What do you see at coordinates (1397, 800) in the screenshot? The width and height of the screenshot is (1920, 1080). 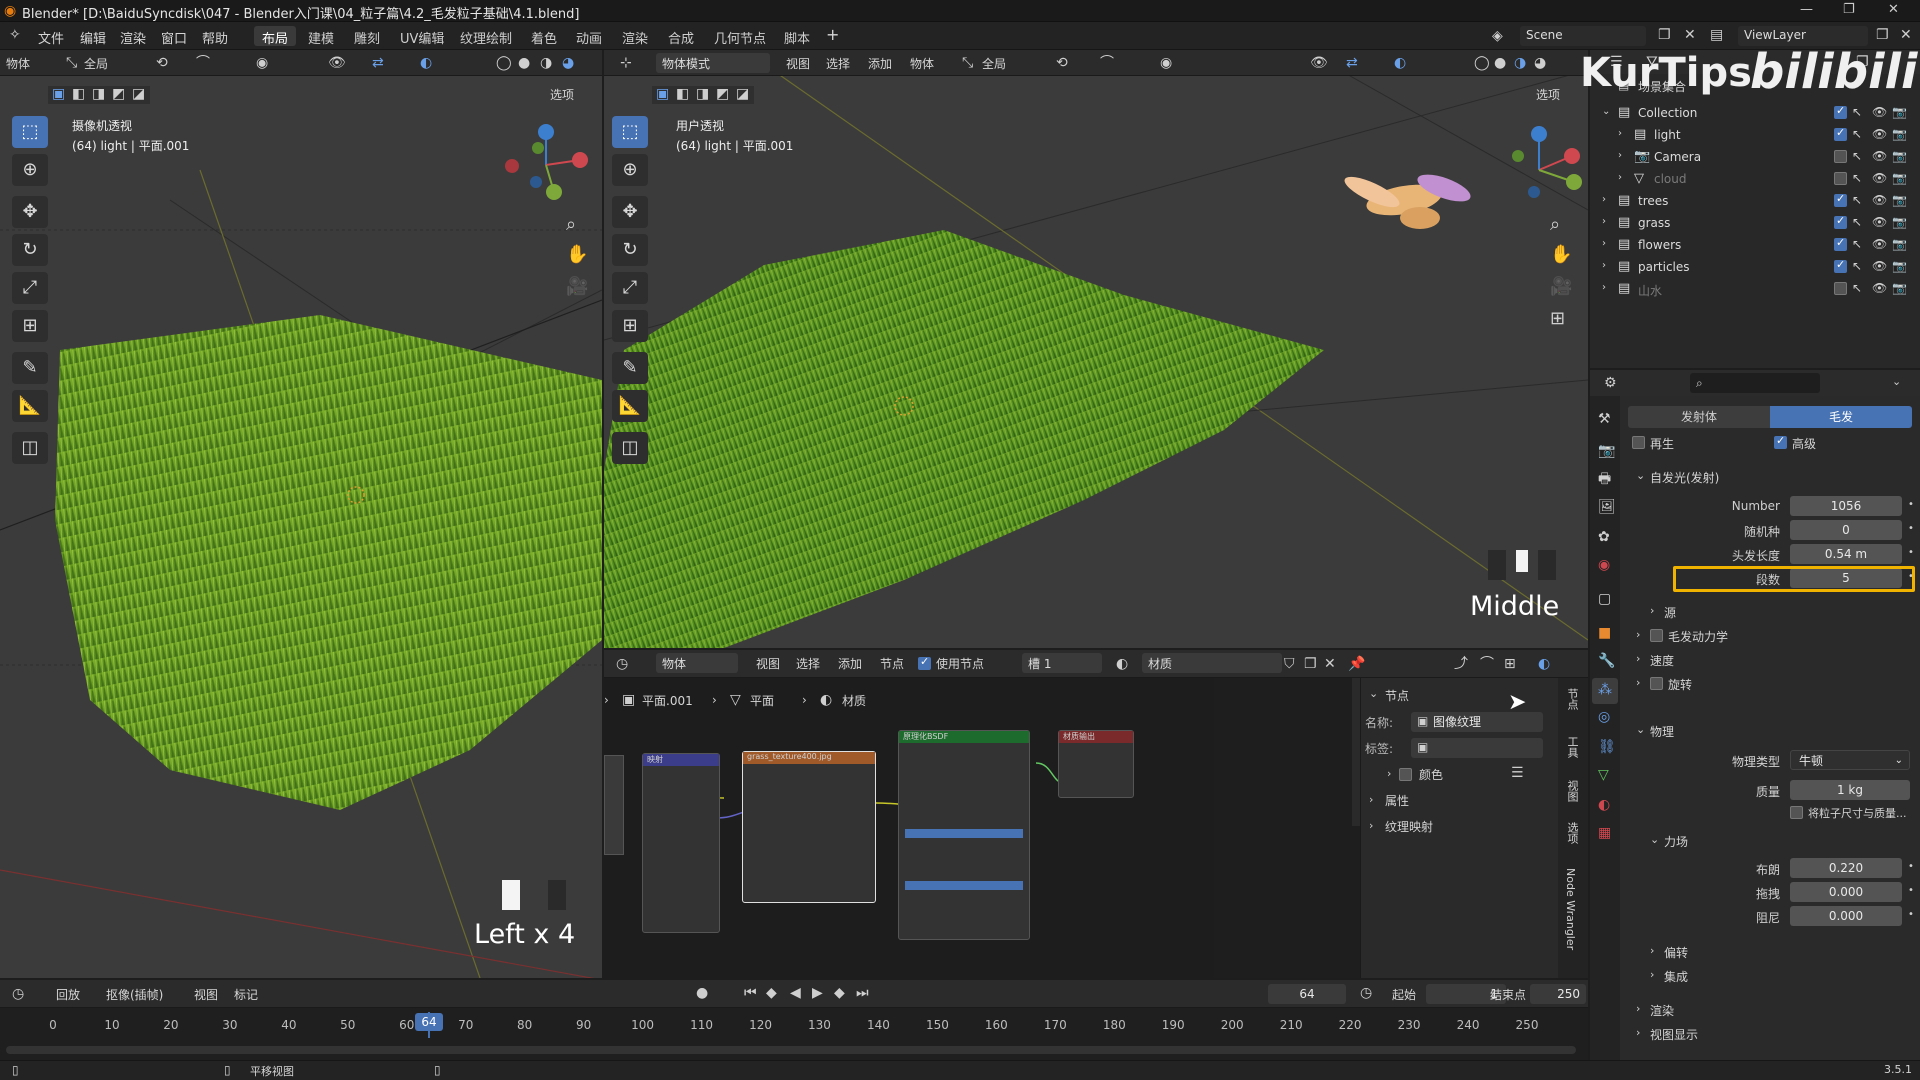 I see `node-props-label: 属性` at bounding box center [1397, 800].